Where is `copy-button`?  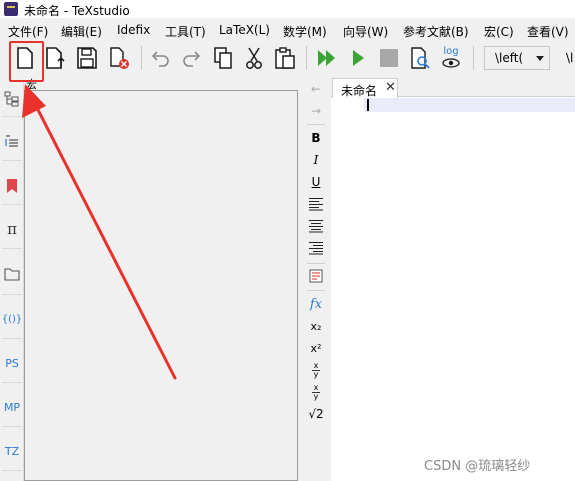 copy-button is located at coordinates (223, 58).